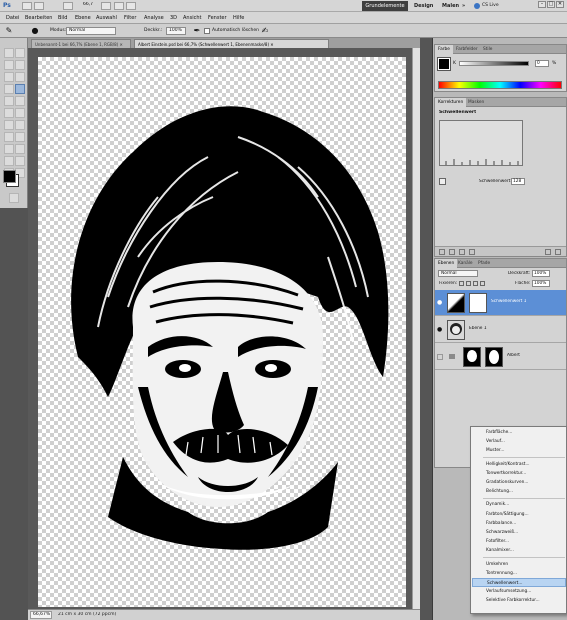 The image size is (567, 620). What do you see at coordinates (39, 6) in the screenshot?
I see `minibridge-icon` at bounding box center [39, 6].